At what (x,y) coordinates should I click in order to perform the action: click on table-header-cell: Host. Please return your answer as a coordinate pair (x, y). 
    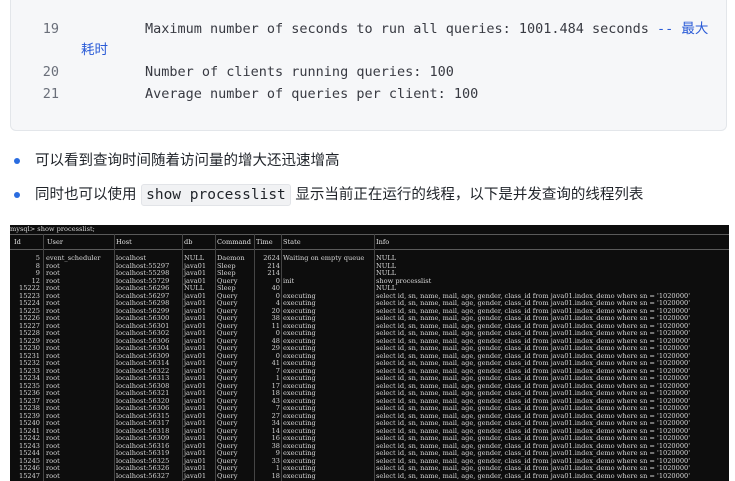
    Looking at the image, I should click on (124, 242).